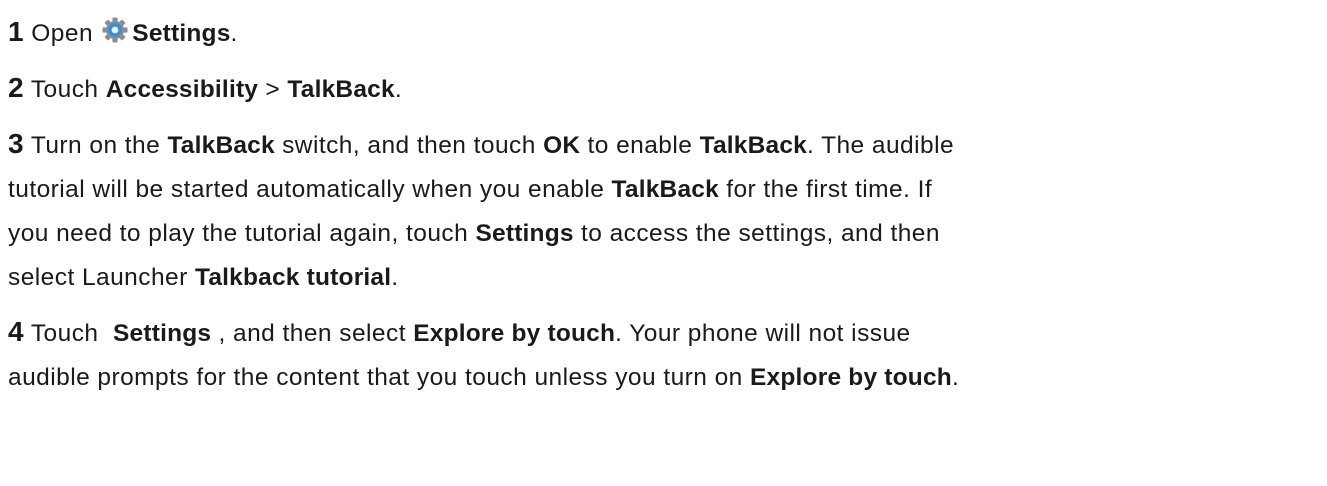  Describe the element at coordinates (409, 145) in the screenshot. I see `step-text: switch, and then touch` at that location.